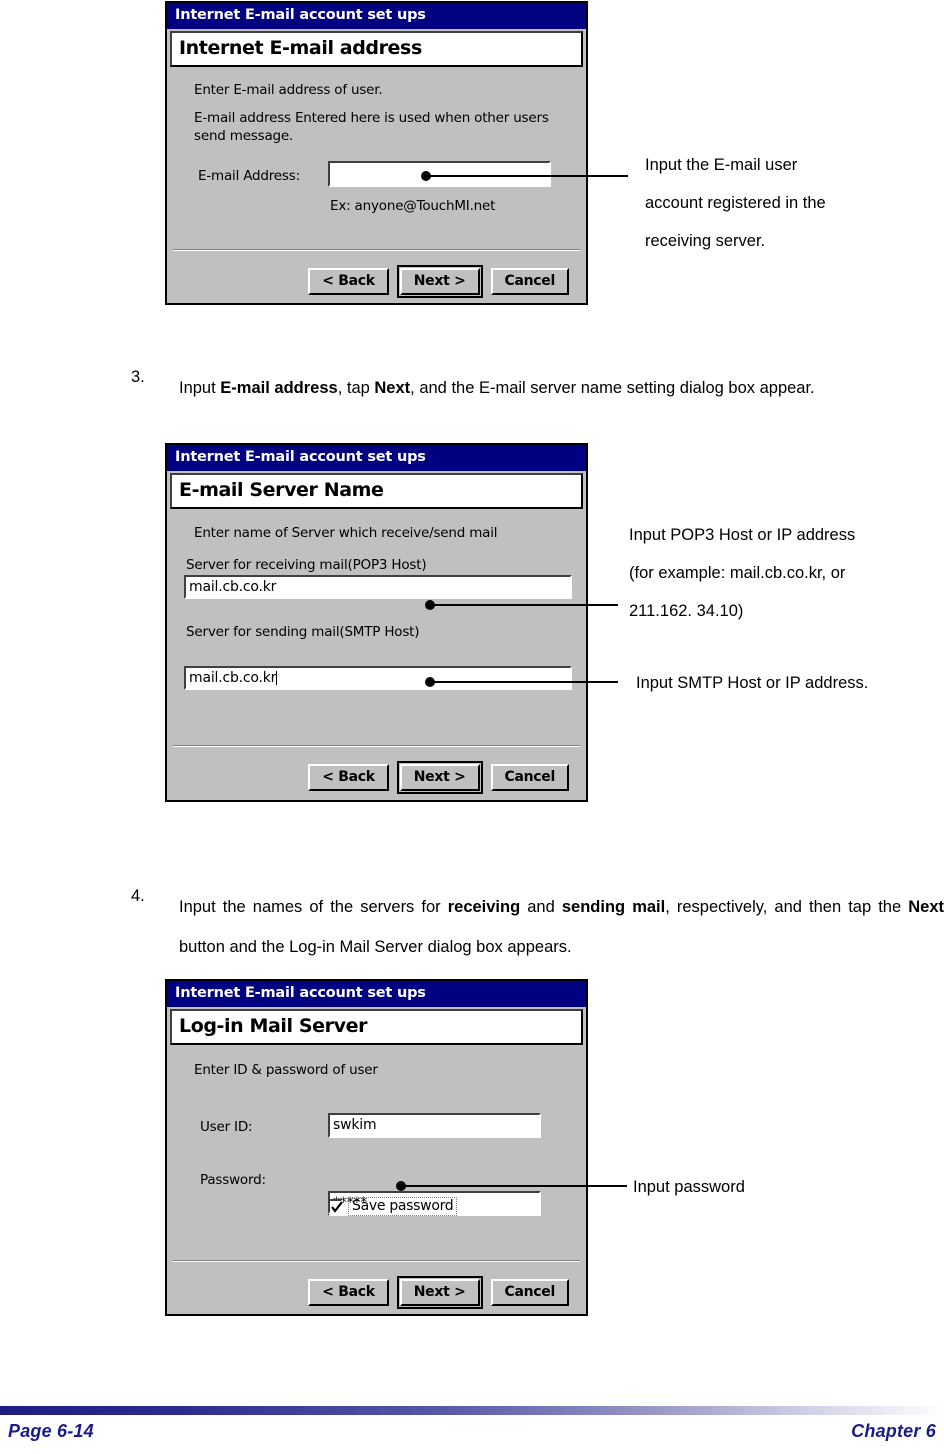 The height and width of the screenshot is (1454, 944). What do you see at coordinates (403, 1206) in the screenshot?
I see `save-password-label: Save password` at bounding box center [403, 1206].